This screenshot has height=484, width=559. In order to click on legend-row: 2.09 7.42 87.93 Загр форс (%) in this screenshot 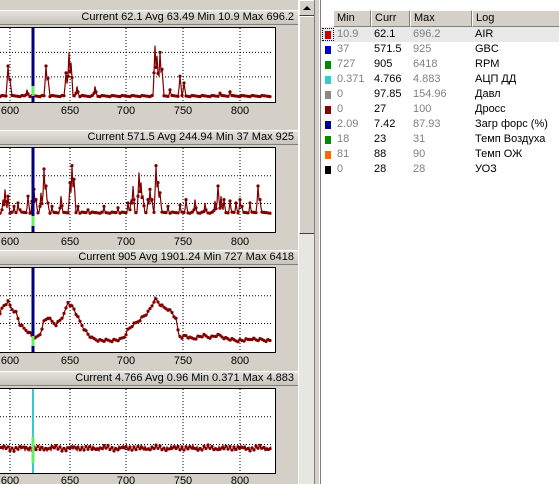, I will do `click(440, 124)`.